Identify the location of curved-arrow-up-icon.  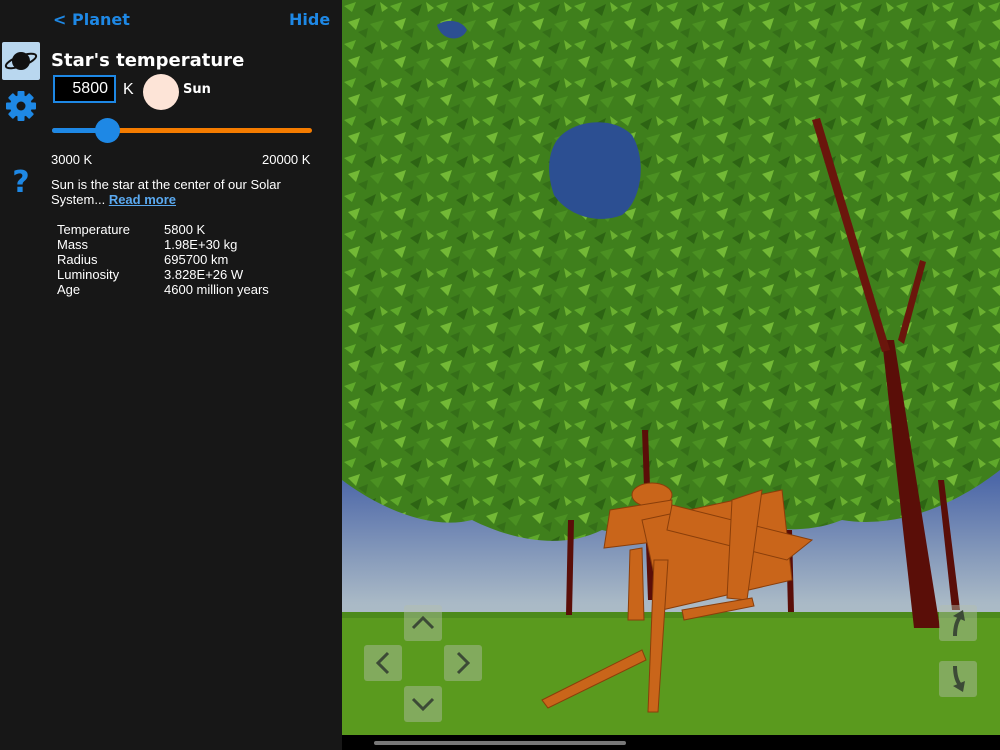
(959, 623).